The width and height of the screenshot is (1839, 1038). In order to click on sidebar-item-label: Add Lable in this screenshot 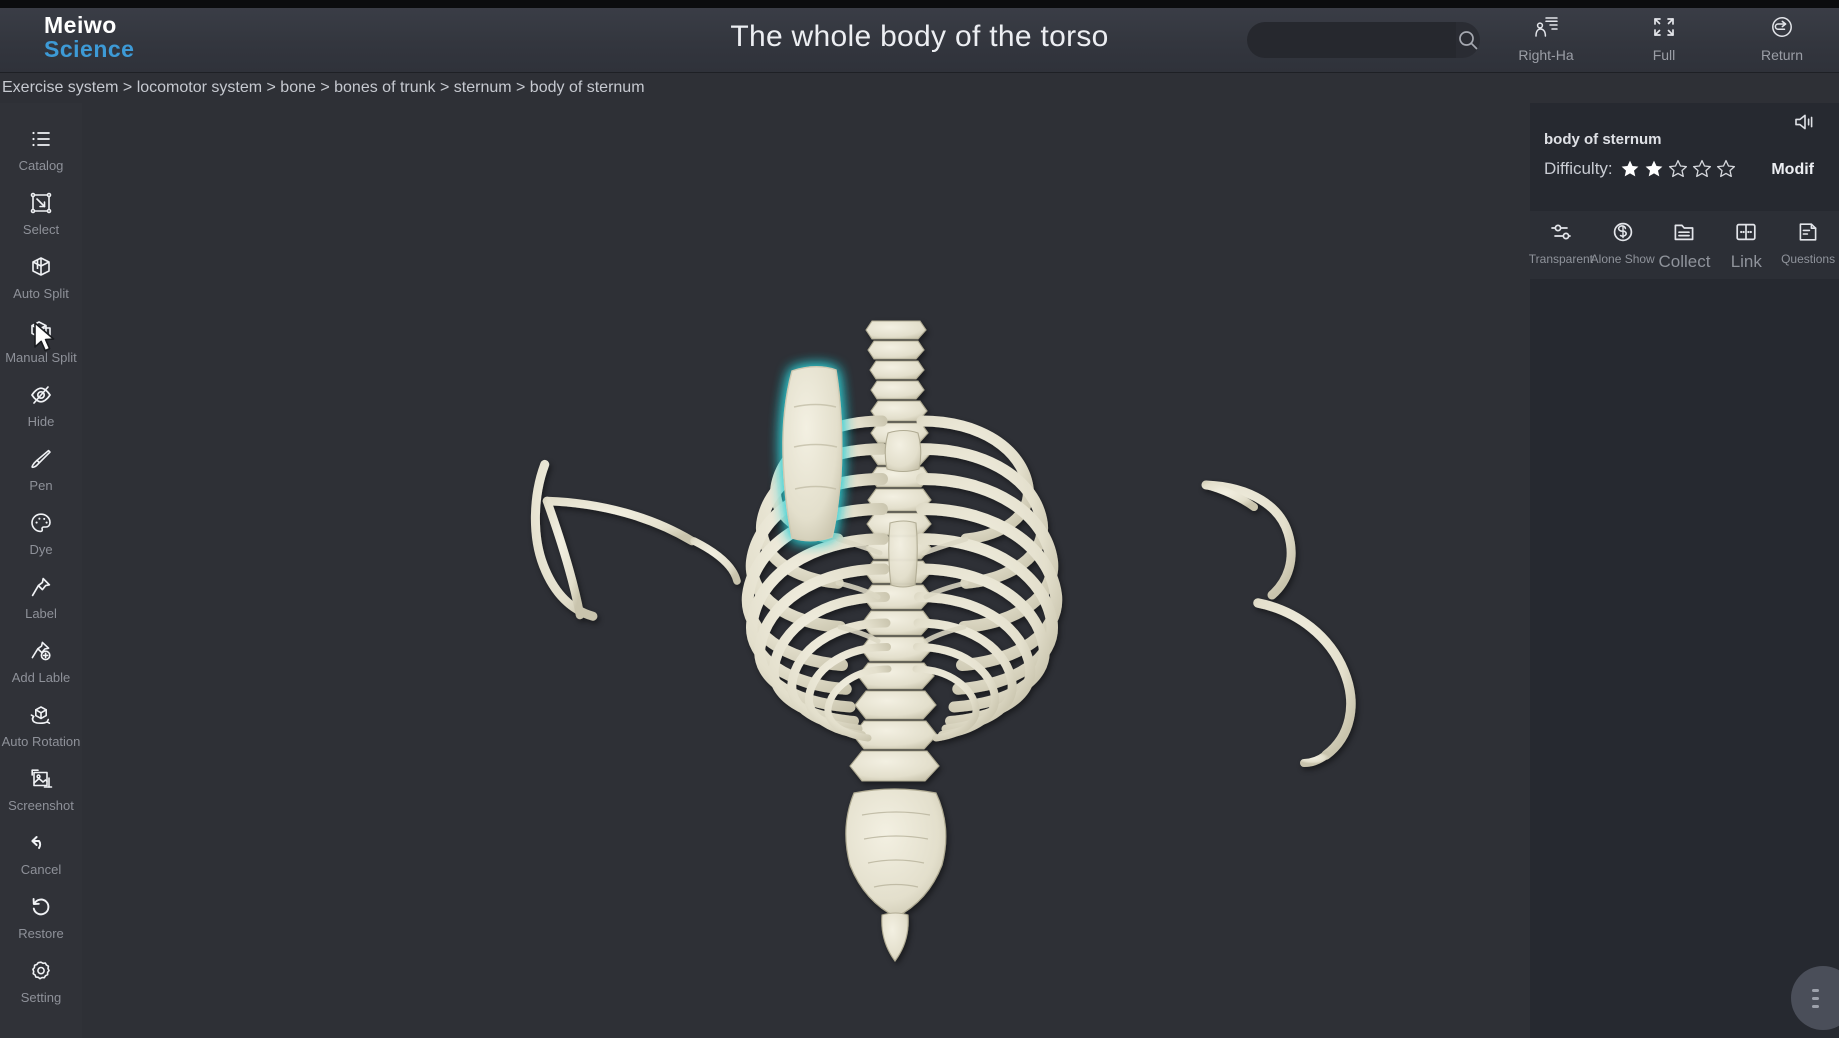, I will do `click(41, 677)`.